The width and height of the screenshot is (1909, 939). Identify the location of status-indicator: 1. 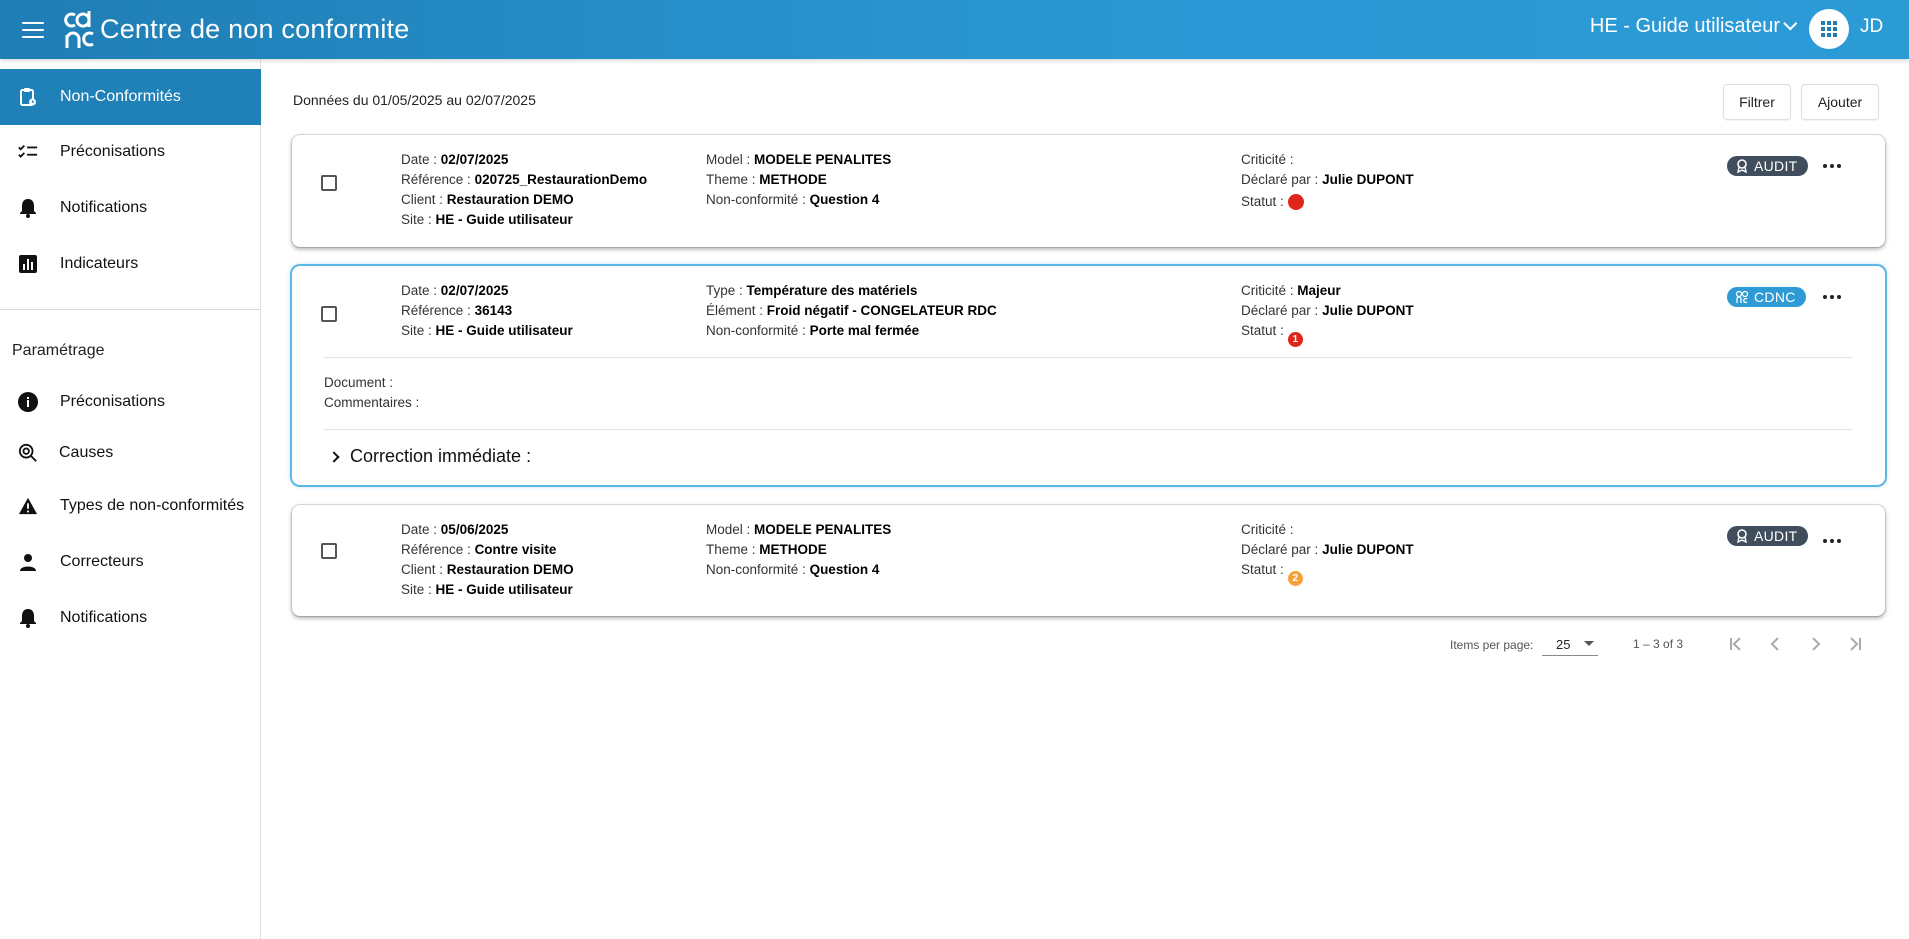
(1295, 339).